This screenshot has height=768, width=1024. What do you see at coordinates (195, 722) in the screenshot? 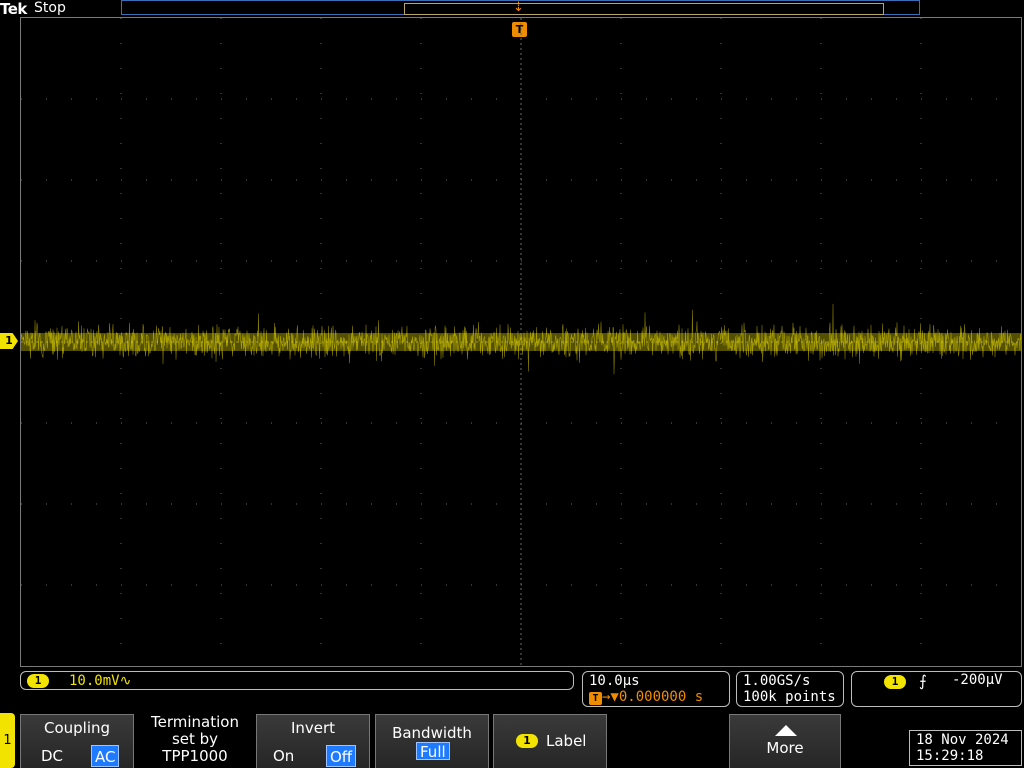
I see `termination-line1: Termination` at bounding box center [195, 722].